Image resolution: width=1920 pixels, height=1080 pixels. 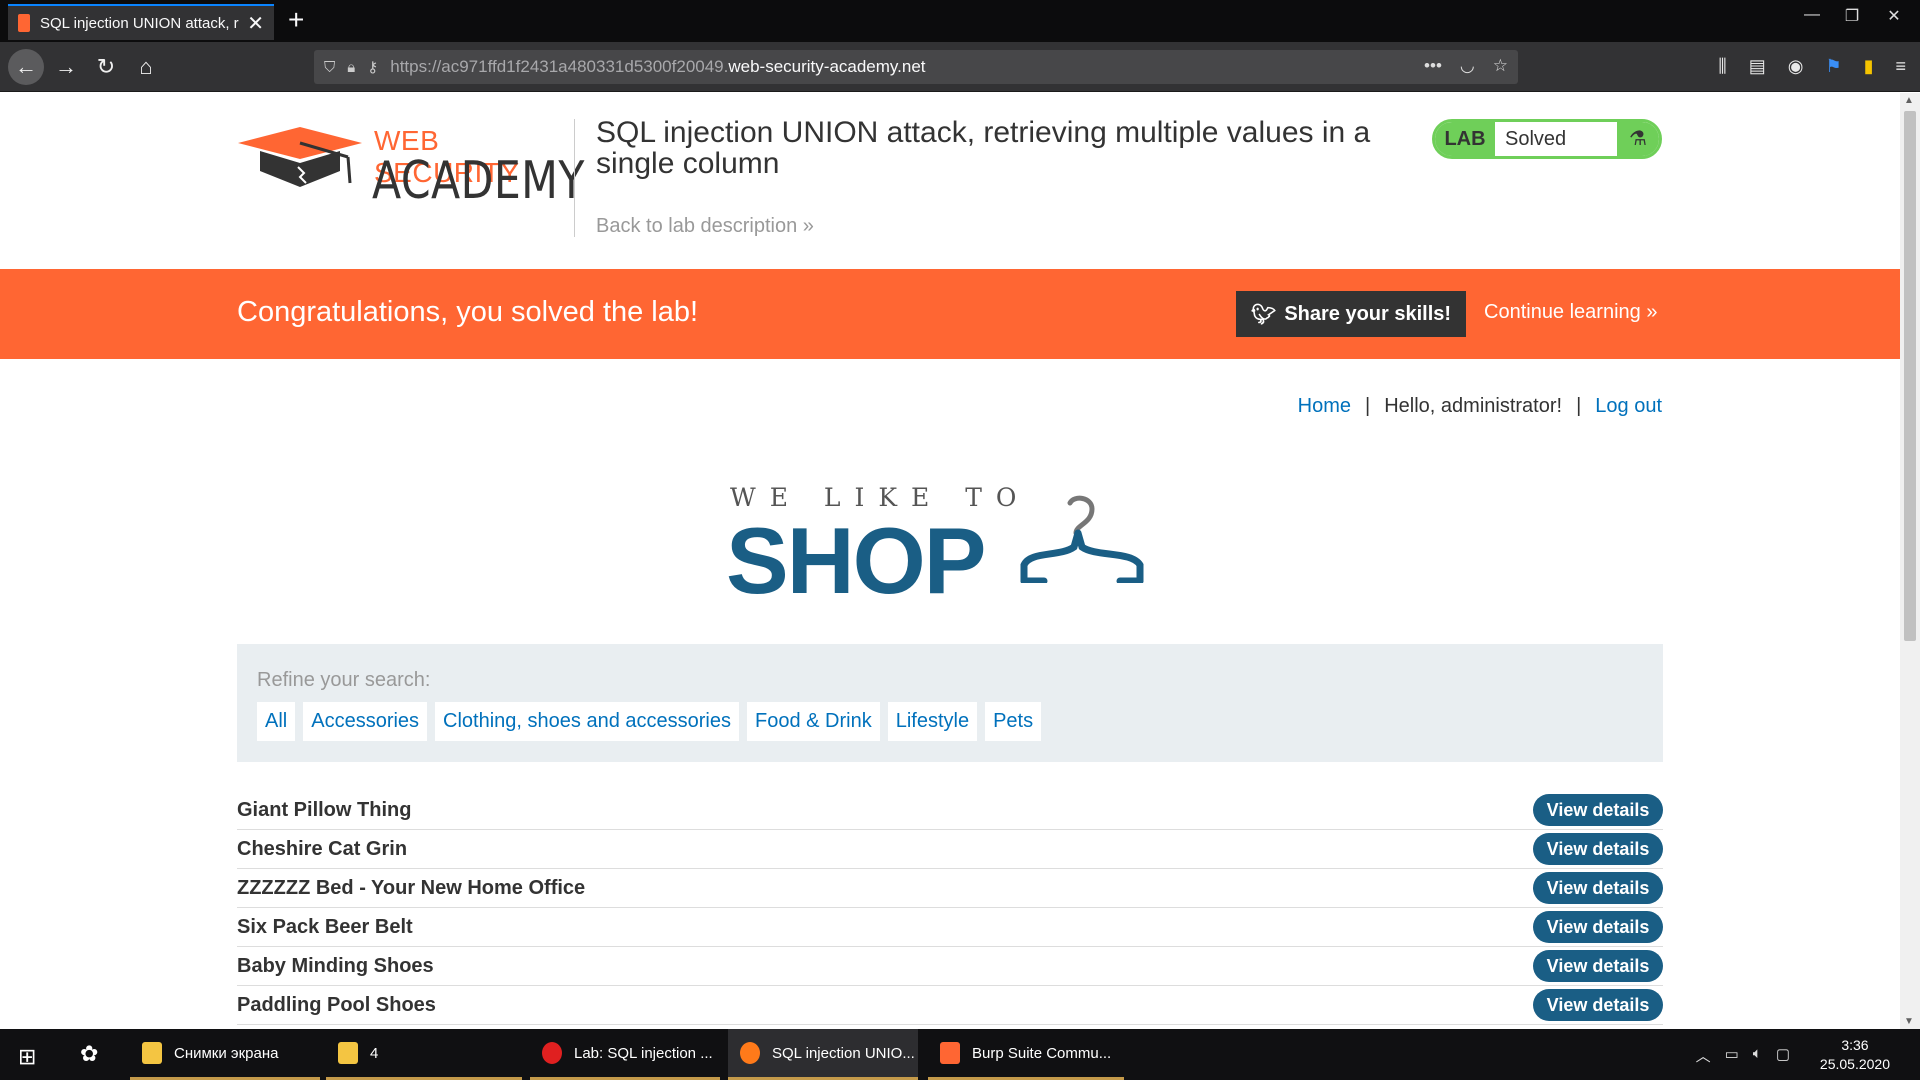 What do you see at coordinates (1812, 15) in the screenshot?
I see `minimize-icon: —` at bounding box center [1812, 15].